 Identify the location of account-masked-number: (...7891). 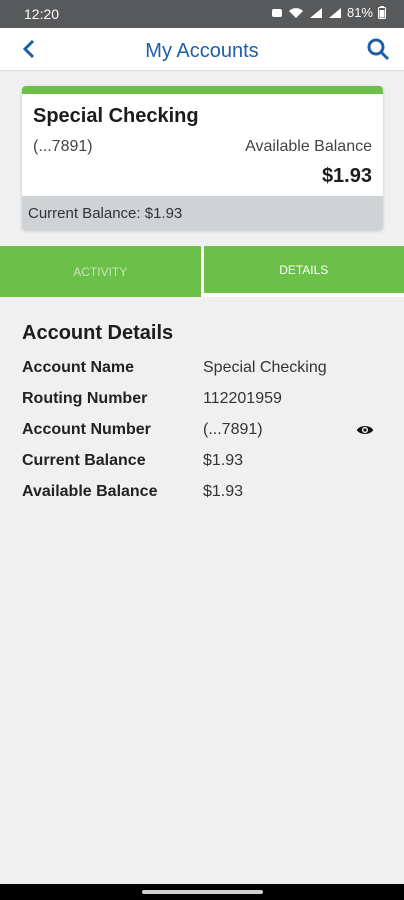
(63, 146).